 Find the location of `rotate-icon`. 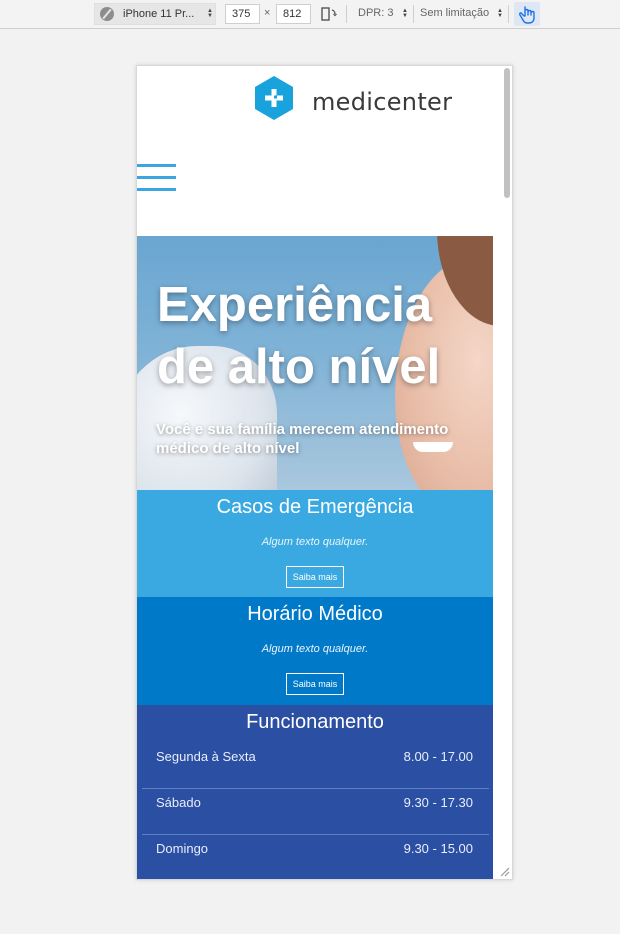

rotate-icon is located at coordinates (329, 14).